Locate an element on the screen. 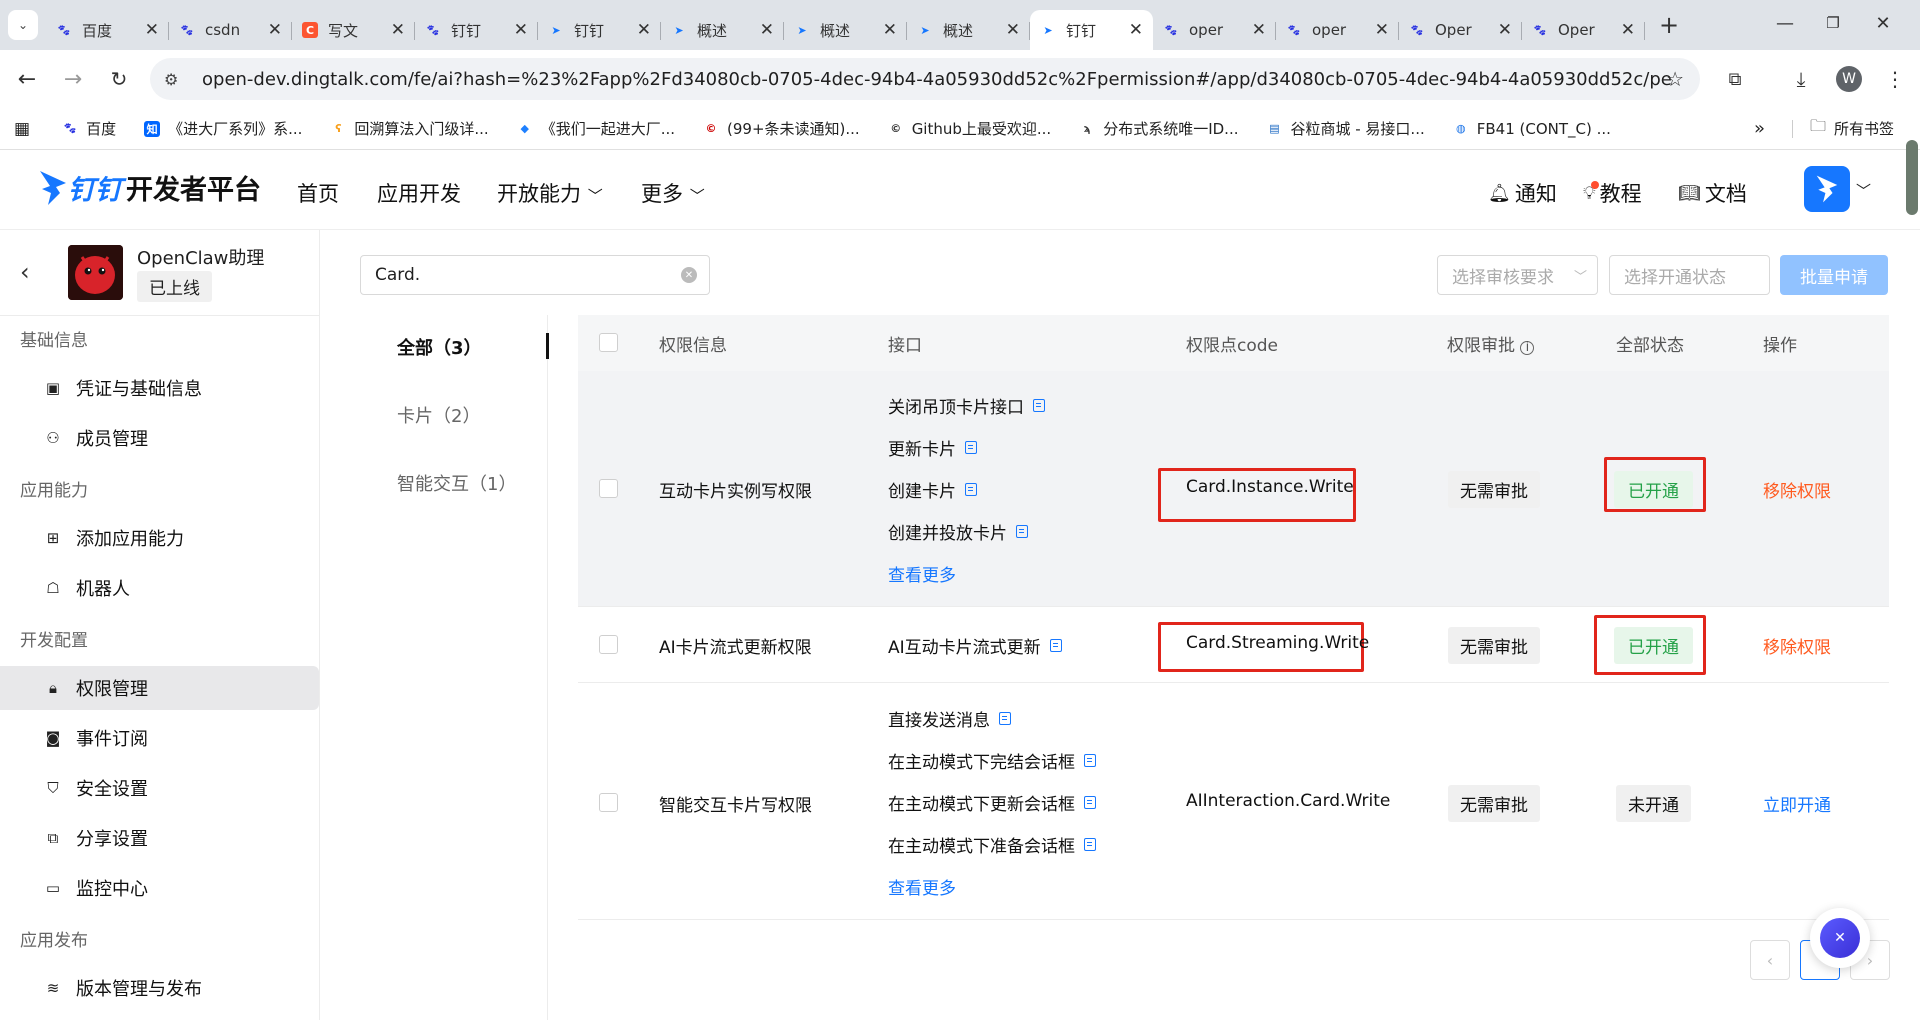 The image size is (1920, 1020). nav-open-capabilities: 开放能力 ﹀ is located at coordinates (550, 193).